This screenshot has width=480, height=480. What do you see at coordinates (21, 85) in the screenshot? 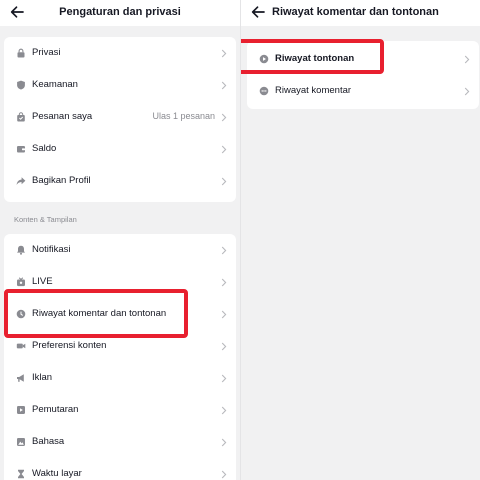
I see `shield-icon` at bounding box center [21, 85].